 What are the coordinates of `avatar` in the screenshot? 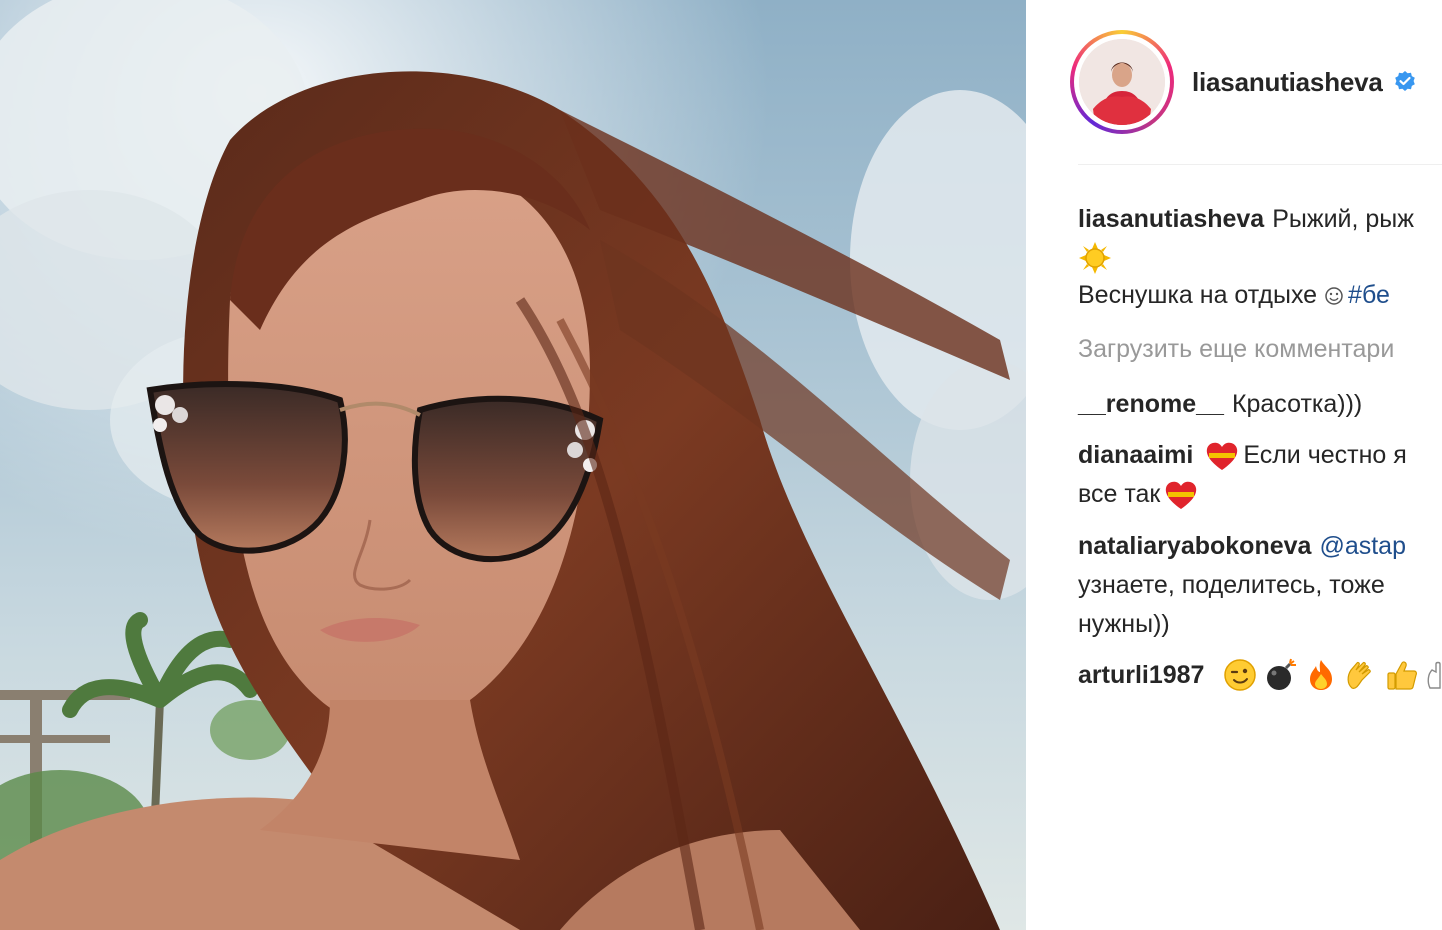 It's located at (1122, 82).